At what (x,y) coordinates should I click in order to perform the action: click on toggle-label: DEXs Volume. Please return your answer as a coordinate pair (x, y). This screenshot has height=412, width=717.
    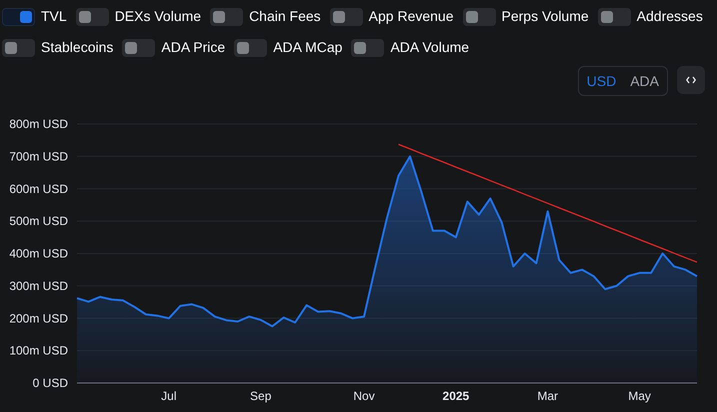
    Looking at the image, I should click on (158, 16).